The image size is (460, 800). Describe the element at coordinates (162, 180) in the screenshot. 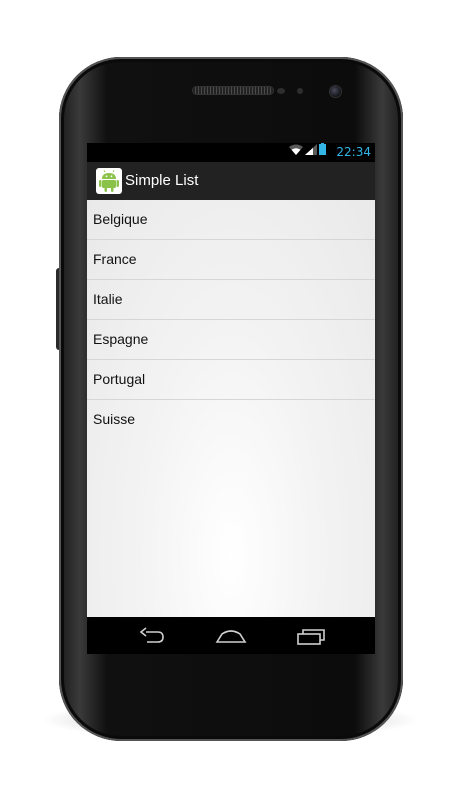

I see `app-title: Simple List` at that location.